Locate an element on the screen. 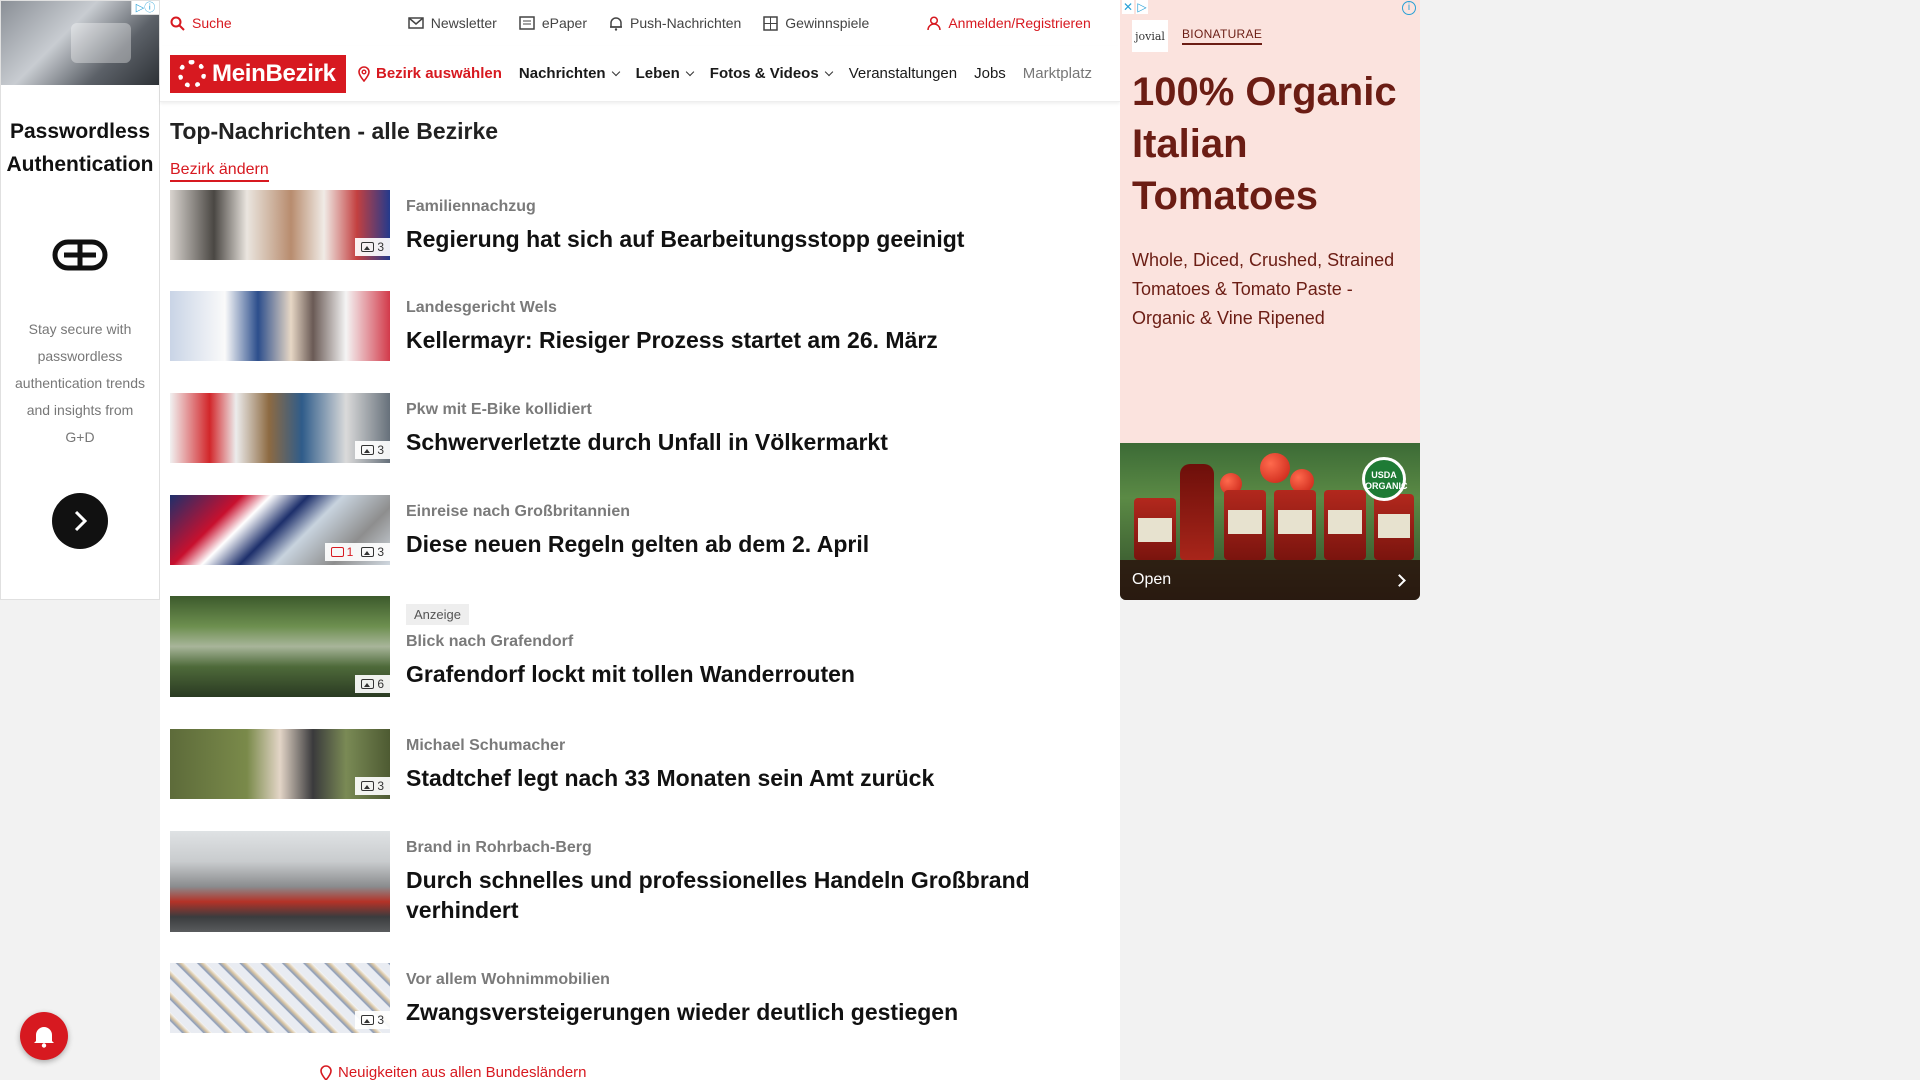 The width and height of the screenshot is (1920, 1080). media-counts: 6 is located at coordinates (372, 684).